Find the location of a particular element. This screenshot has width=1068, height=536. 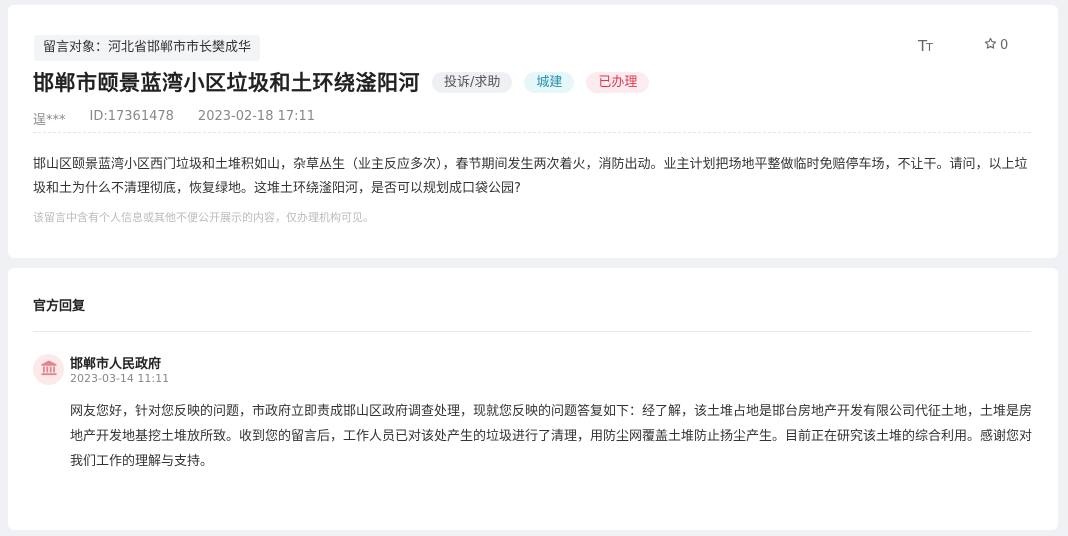

avatar is located at coordinates (48, 369).